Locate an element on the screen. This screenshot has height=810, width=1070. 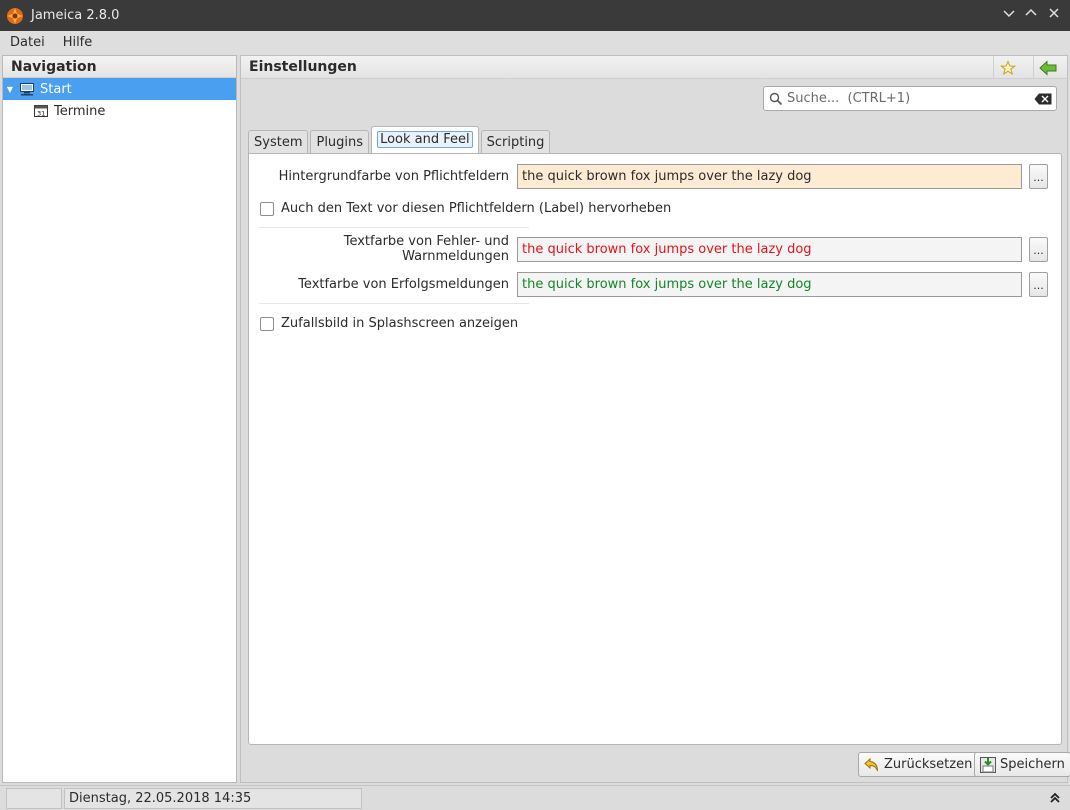
save-icon is located at coordinates (988, 764).